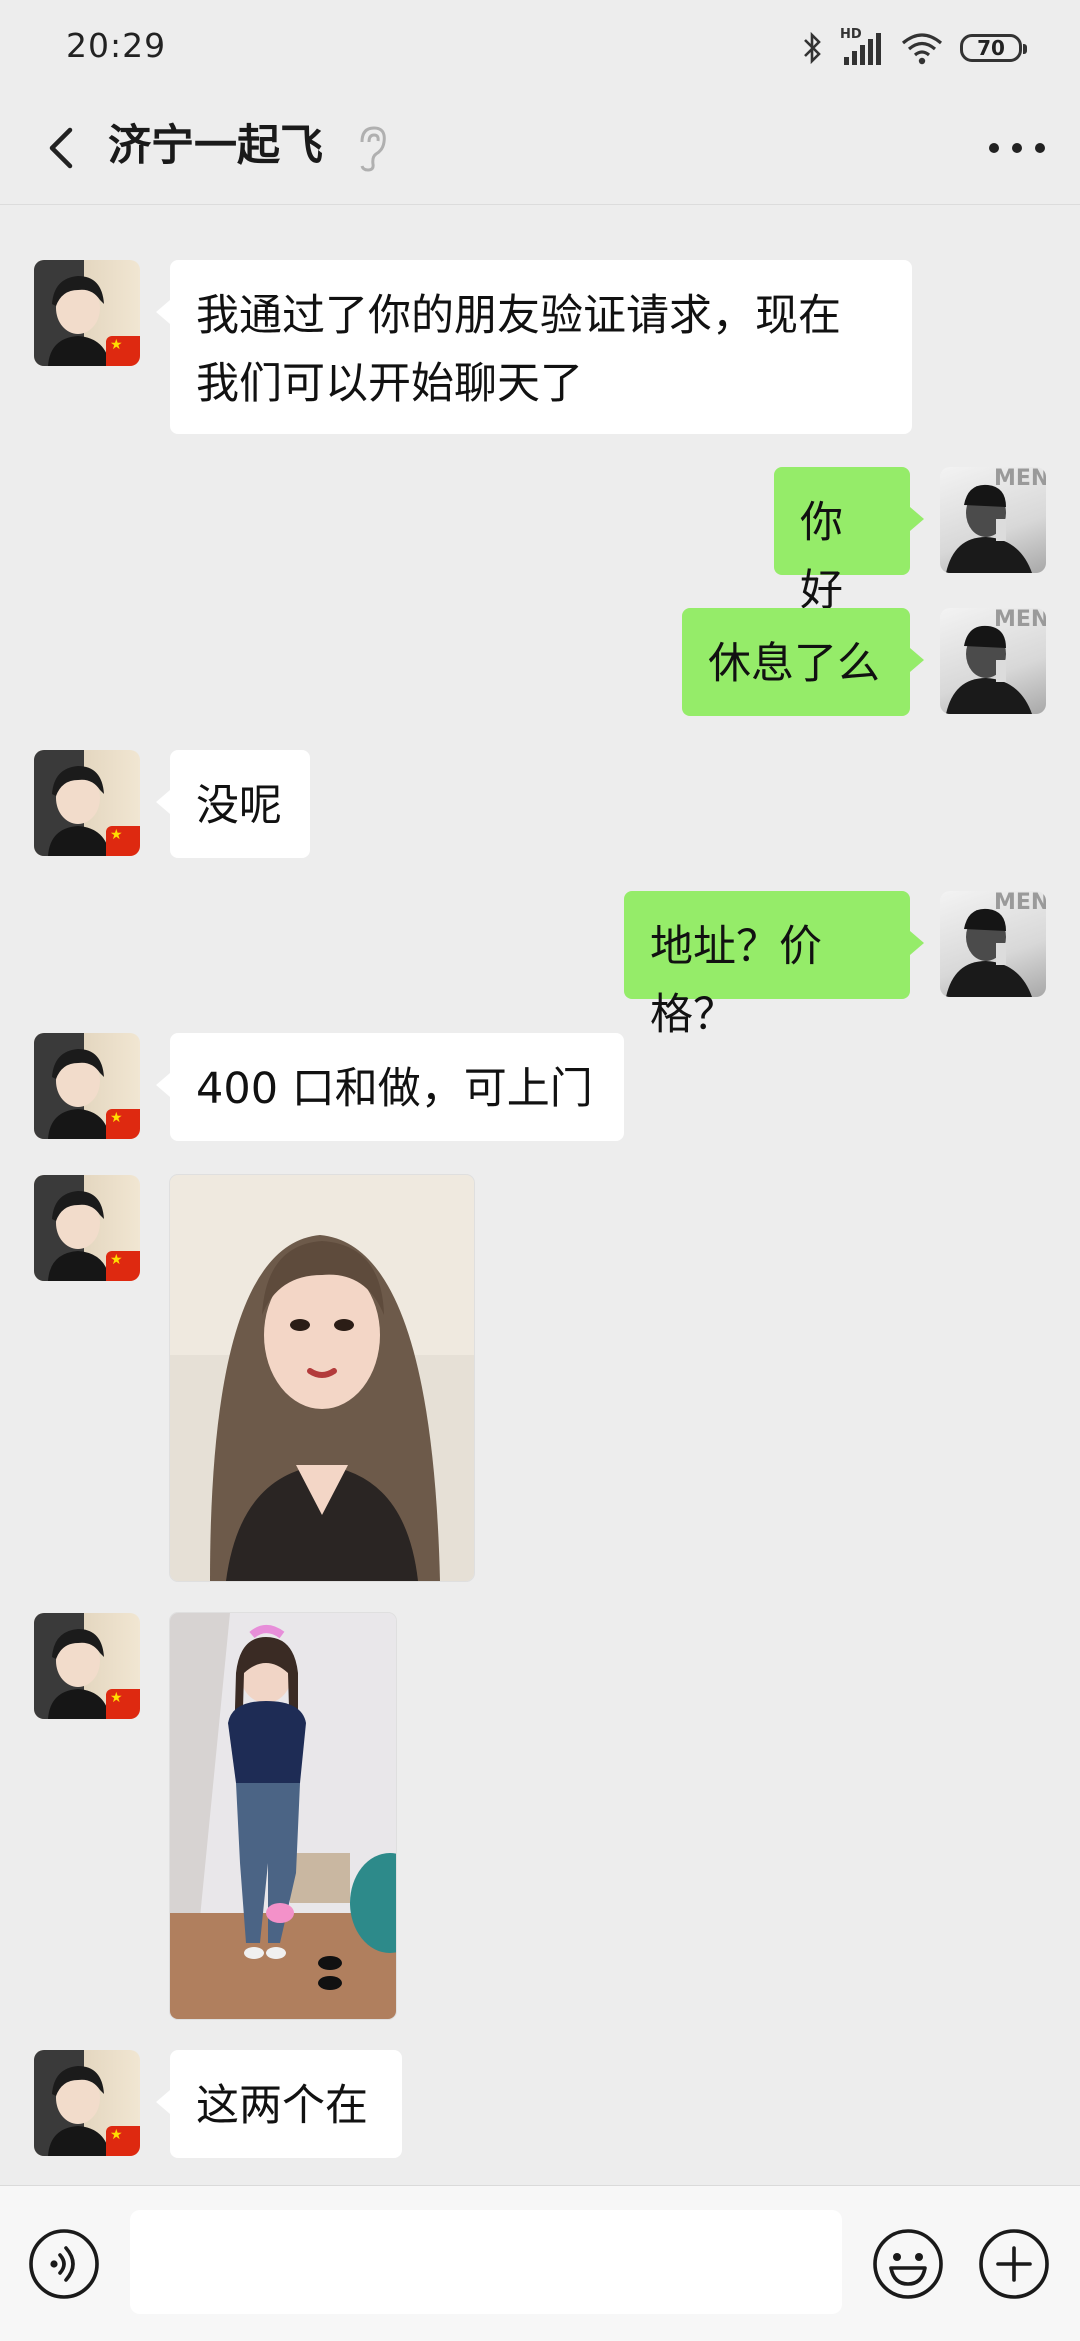  I want to click on status-time: 20:29, so click(116, 45).